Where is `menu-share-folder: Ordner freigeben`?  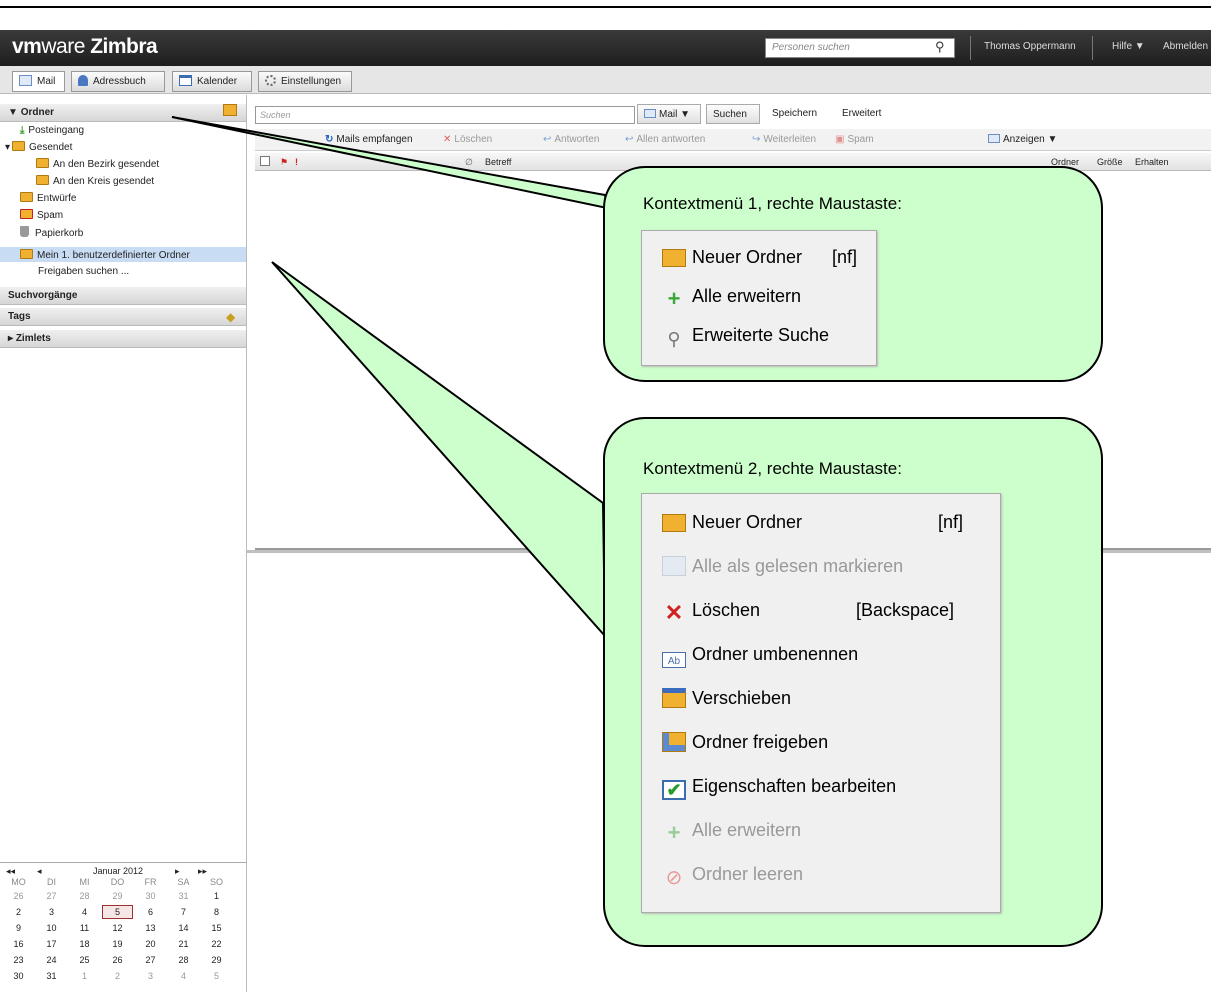 menu-share-folder: Ordner freigeben is located at coordinates (745, 742).